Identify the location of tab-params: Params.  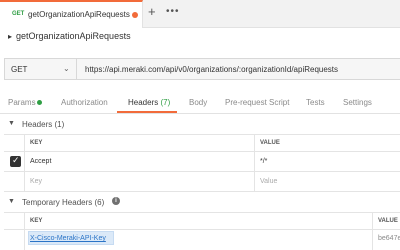
(22, 102).